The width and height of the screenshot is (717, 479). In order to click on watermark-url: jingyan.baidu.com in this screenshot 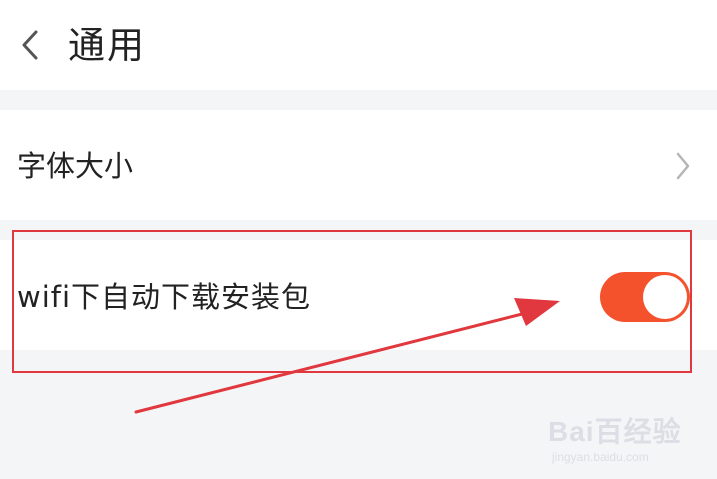, I will do `click(600, 457)`.